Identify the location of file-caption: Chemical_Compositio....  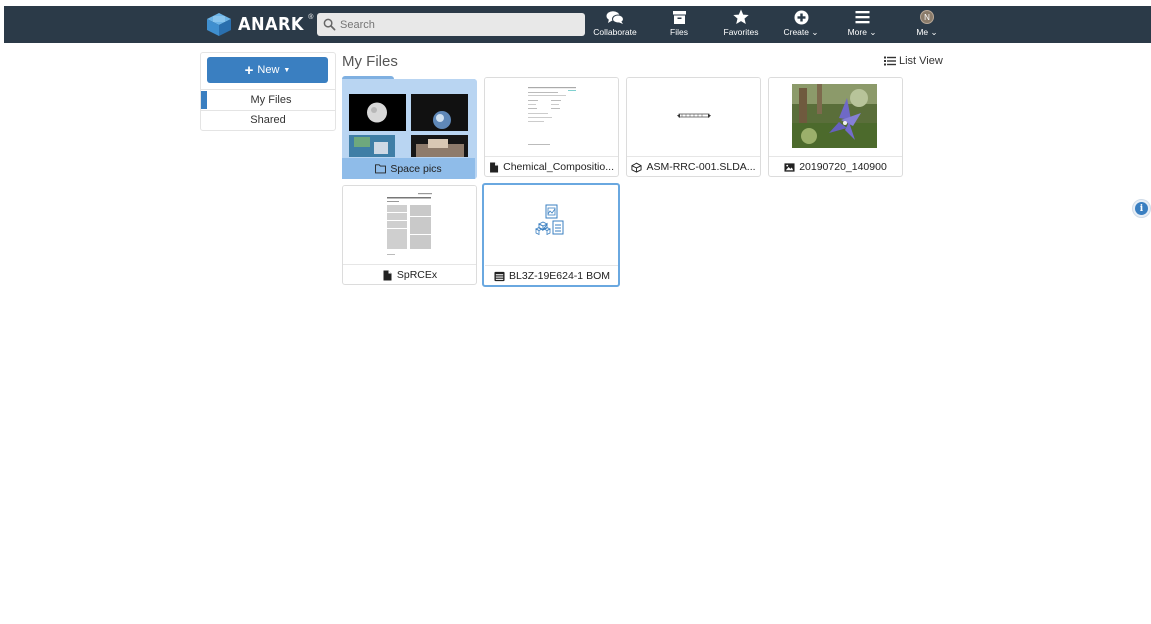
(551, 166).